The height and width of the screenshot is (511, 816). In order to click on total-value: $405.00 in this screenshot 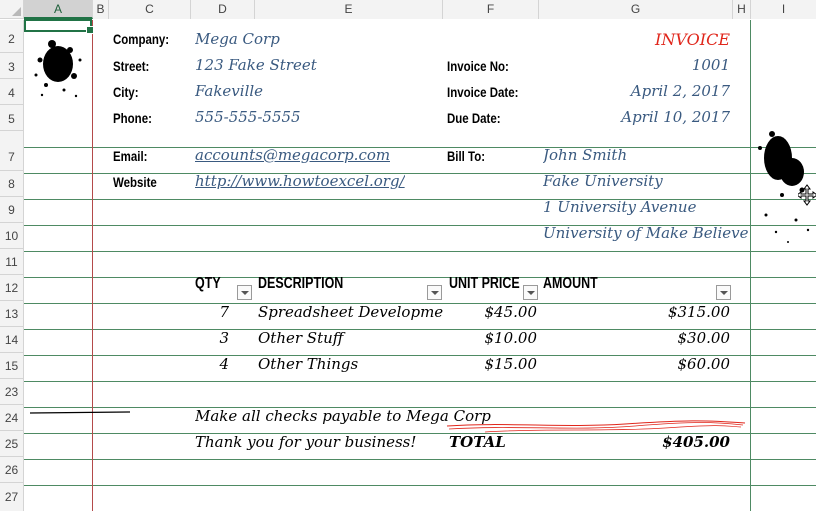, I will do `click(645, 442)`.